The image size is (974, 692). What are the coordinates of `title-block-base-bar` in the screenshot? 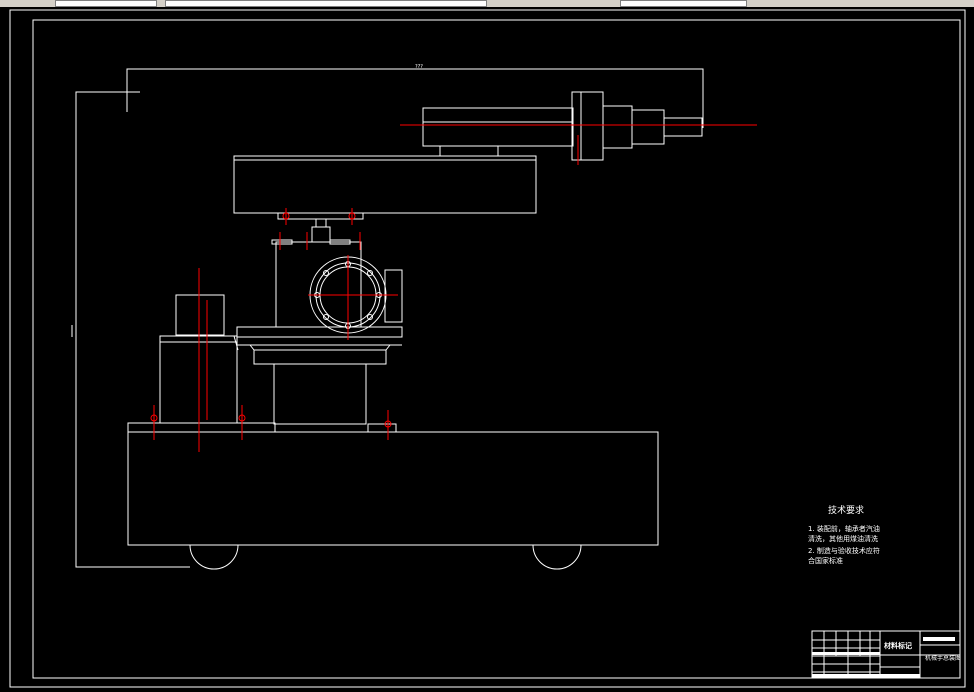 It's located at (866, 676).